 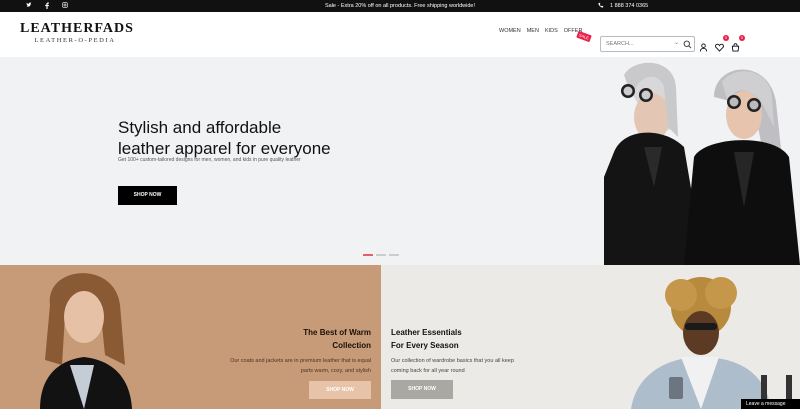 I want to click on carousel-dots, so click(x=381, y=255).